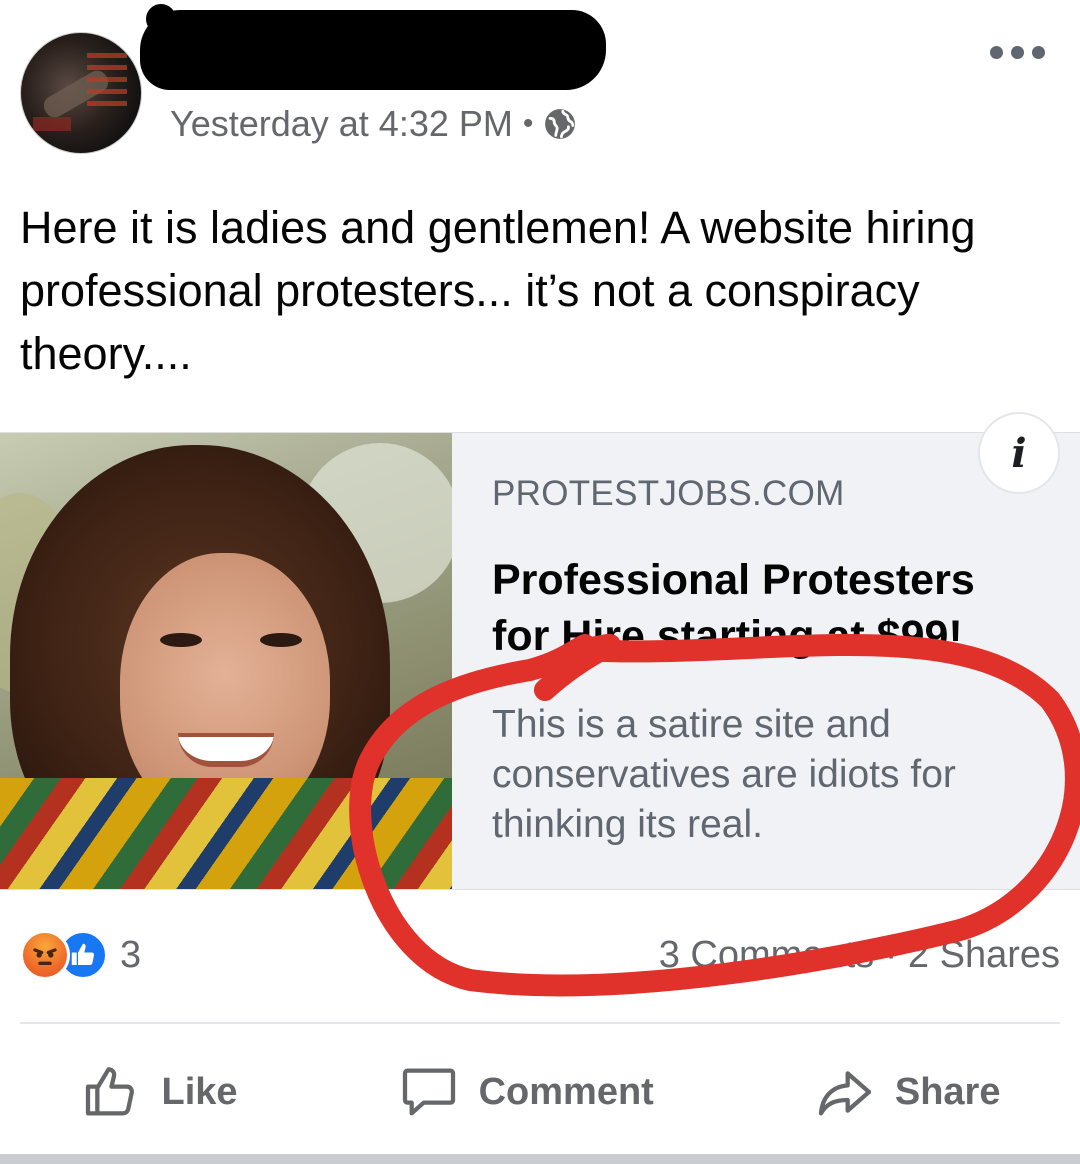 The height and width of the screenshot is (1164, 1080). Describe the element at coordinates (341, 124) in the screenshot. I see `post-timestamp: Yesterday at 4:32 PM` at that location.